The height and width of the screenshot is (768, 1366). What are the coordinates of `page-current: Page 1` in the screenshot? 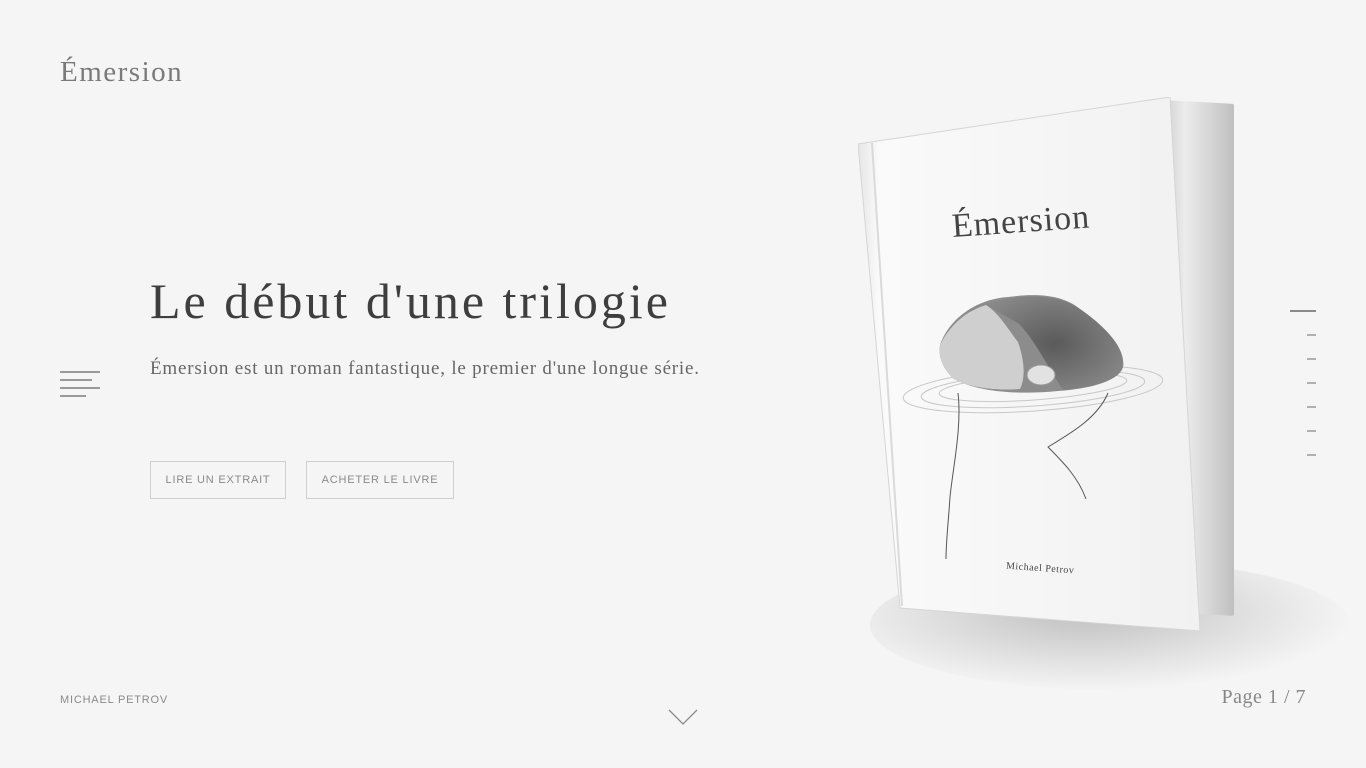 It's located at (1250, 697).